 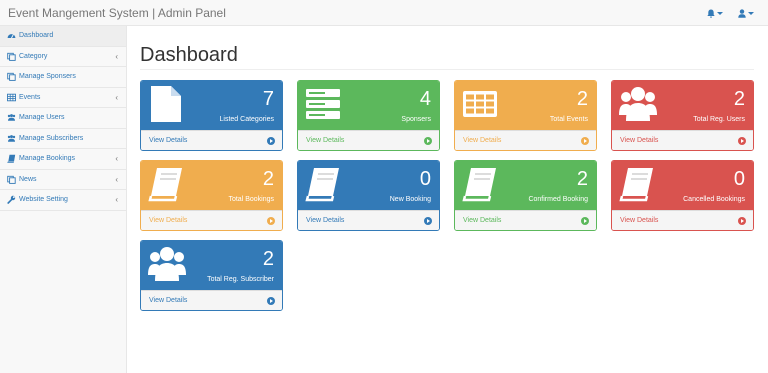 What do you see at coordinates (568, 119) in the screenshot?
I see `stat-label: Total Events` at bounding box center [568, 119].